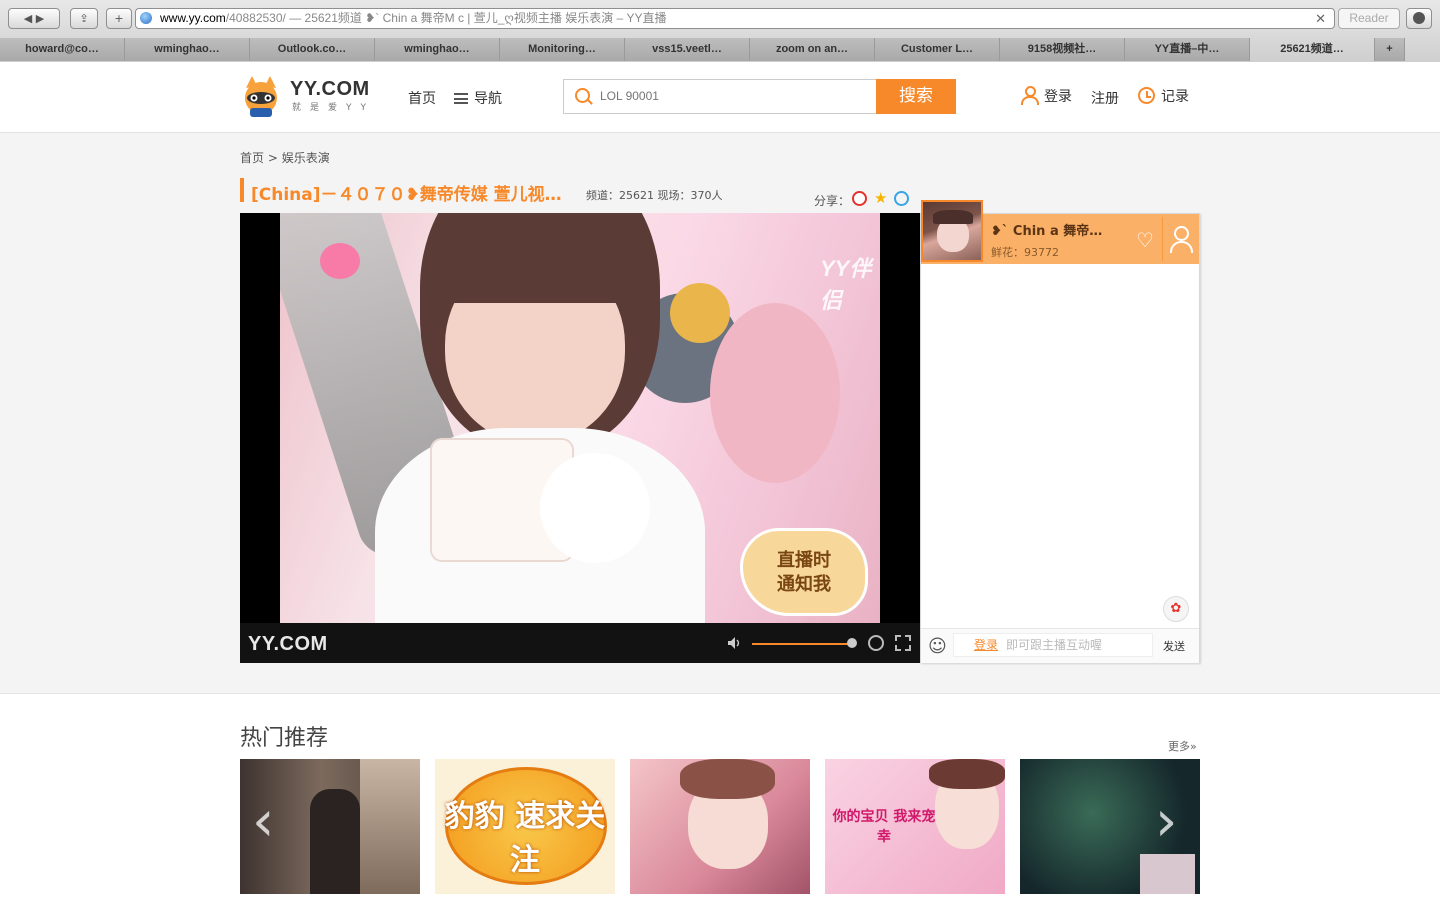 This screenshot has height=901, width=1440. What do you see at coordinates (952, 231) in the screenshot?
I see `anchor-avatar` at bounding box center [952, 231].